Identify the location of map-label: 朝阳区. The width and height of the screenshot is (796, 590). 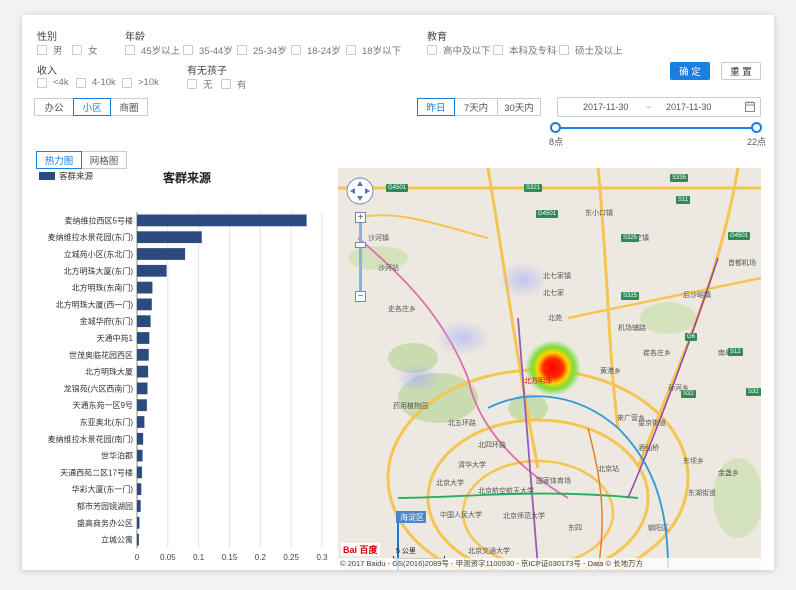
(658, 528).